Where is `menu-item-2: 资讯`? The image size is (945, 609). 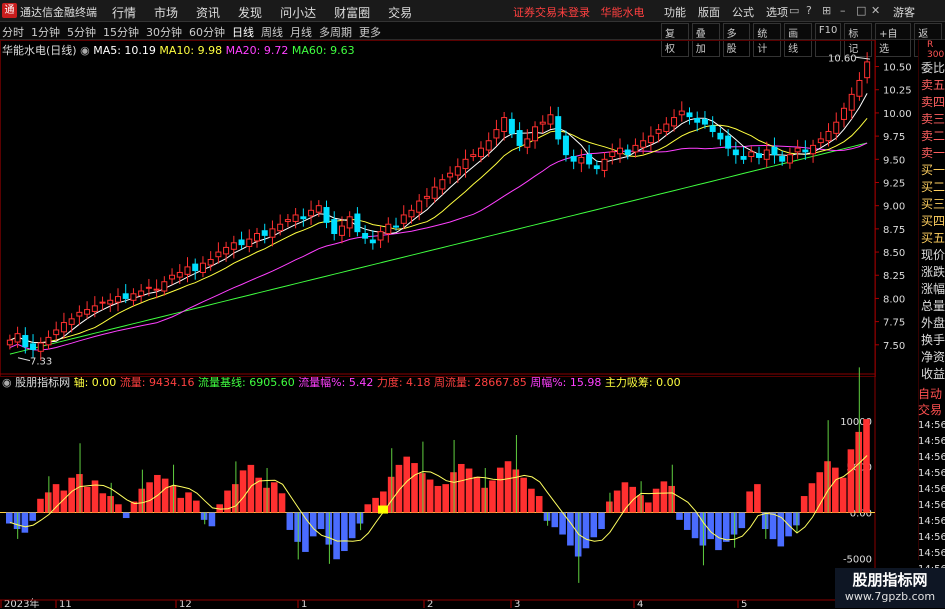
menu-item-2: 资讯 is located at coordinates (208, 12).